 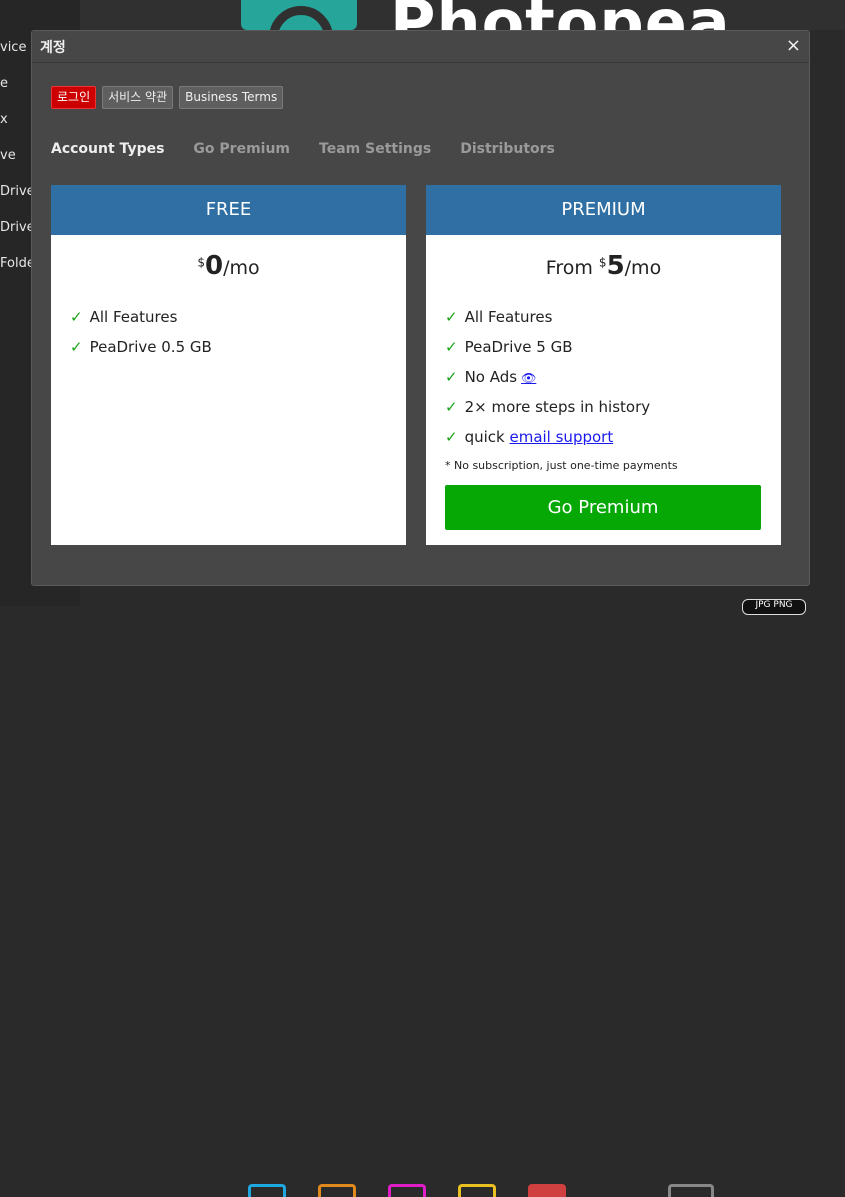 I want to click on premium-plan-price: From $5/mo, so click(x=603, y=266).